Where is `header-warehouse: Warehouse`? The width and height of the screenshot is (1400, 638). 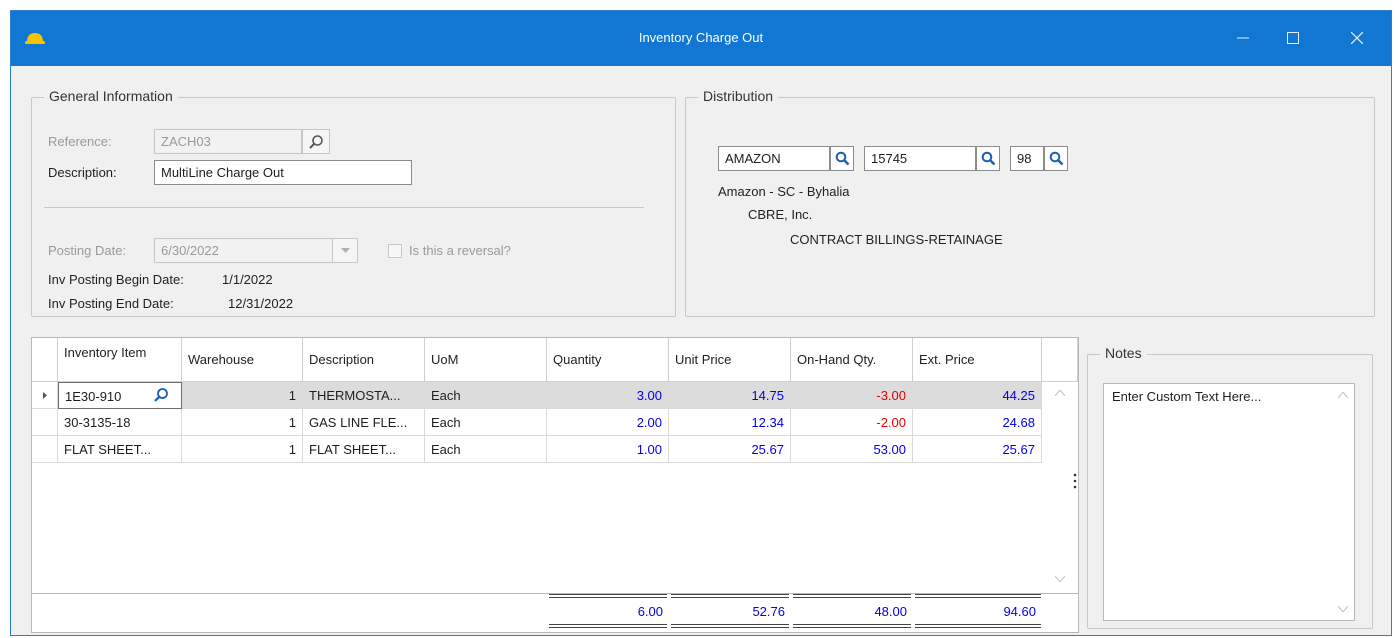 header-warehouse: Warehouse is located at coordinates (242, 360).